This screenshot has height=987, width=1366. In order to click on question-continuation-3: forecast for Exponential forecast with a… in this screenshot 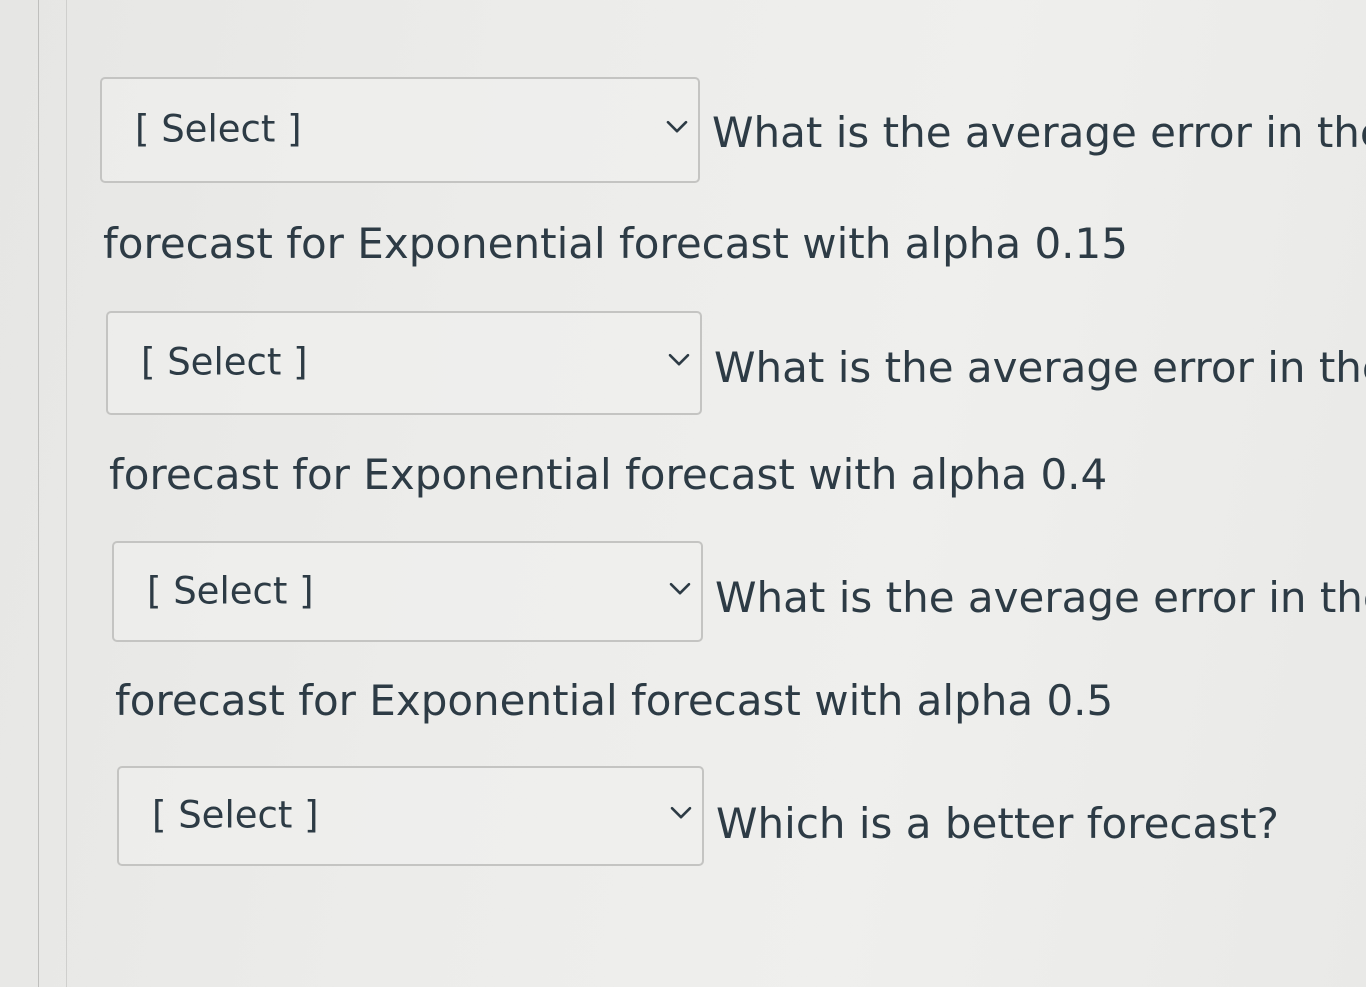, I will do `click(614, 700)`.